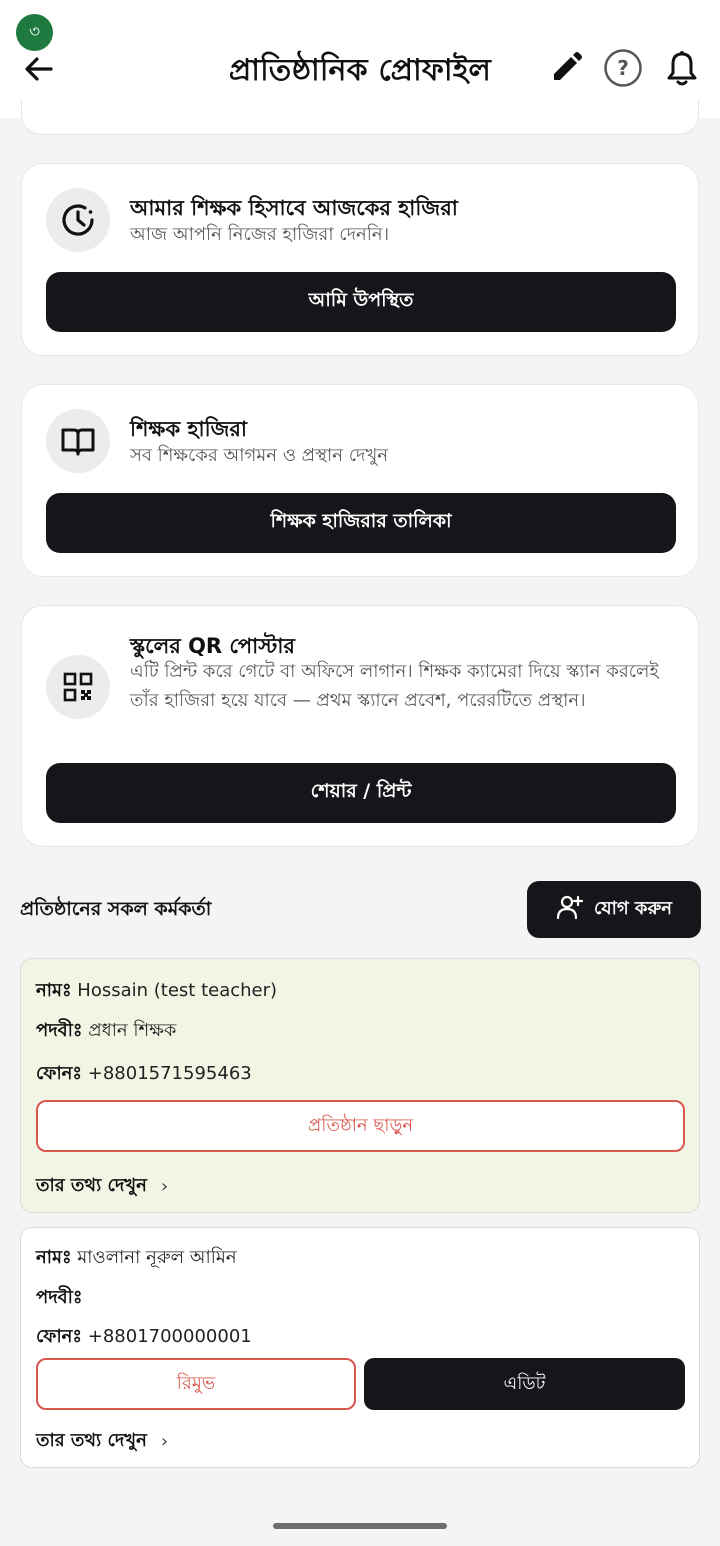 The width and height of the screenshot is (720, 1546). I want to click on pencil-icon, so click(566, 68).